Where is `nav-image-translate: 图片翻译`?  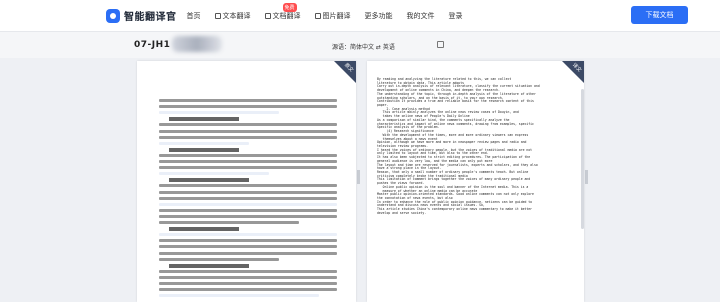 nav-image-translate: 图片翻译 is located at coordinates (332, 16).